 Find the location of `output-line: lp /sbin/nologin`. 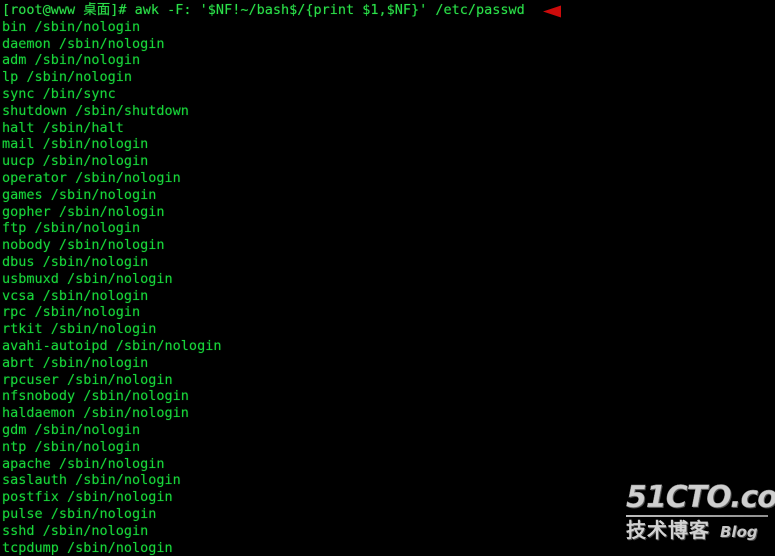

output-line: lp /sbin/nologin is located at coordinates (67, 77).